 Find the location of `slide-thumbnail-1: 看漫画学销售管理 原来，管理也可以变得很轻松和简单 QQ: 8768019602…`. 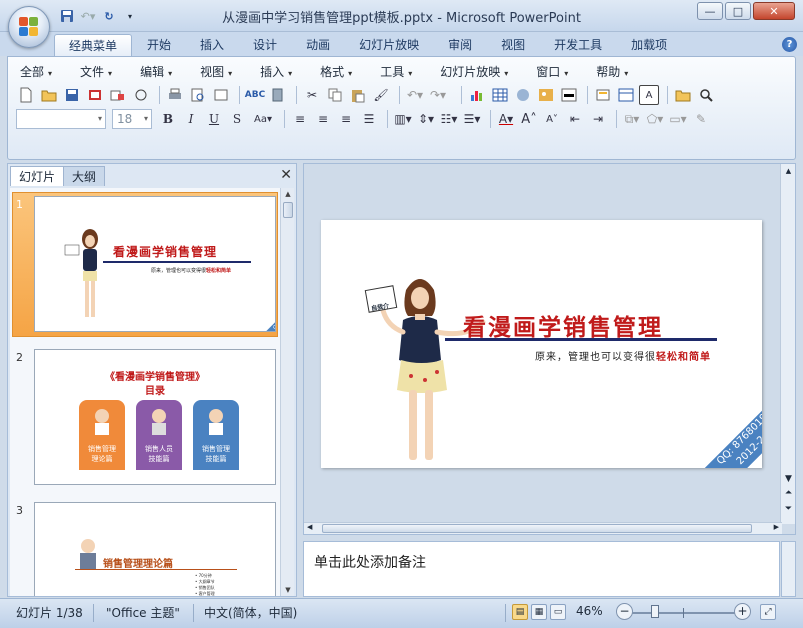

slide-thumbnail-1: 看漫画学销售管理 原来，管理也可以变得很轻松和简单 QQ: 8768019602… is located at coordinates (155, 264).